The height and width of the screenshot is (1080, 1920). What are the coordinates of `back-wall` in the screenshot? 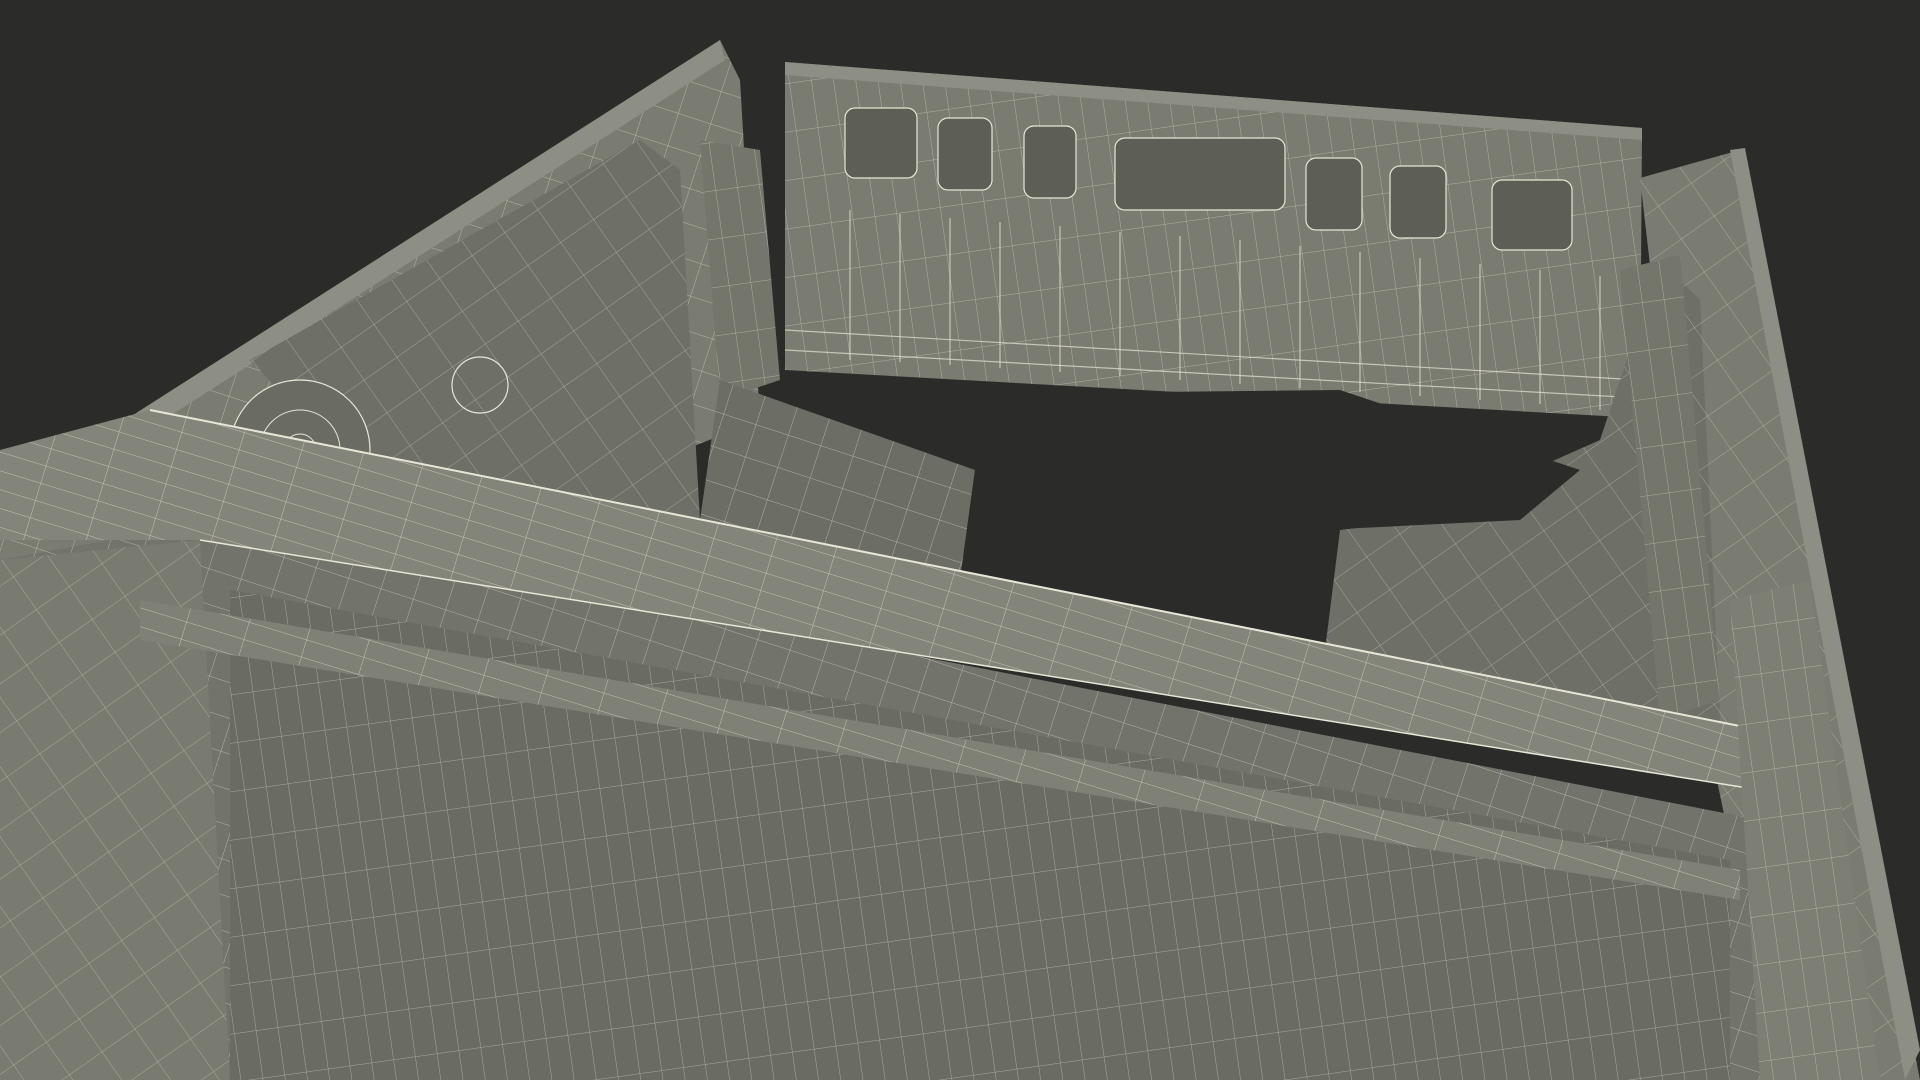 It's located at (1213, 240).